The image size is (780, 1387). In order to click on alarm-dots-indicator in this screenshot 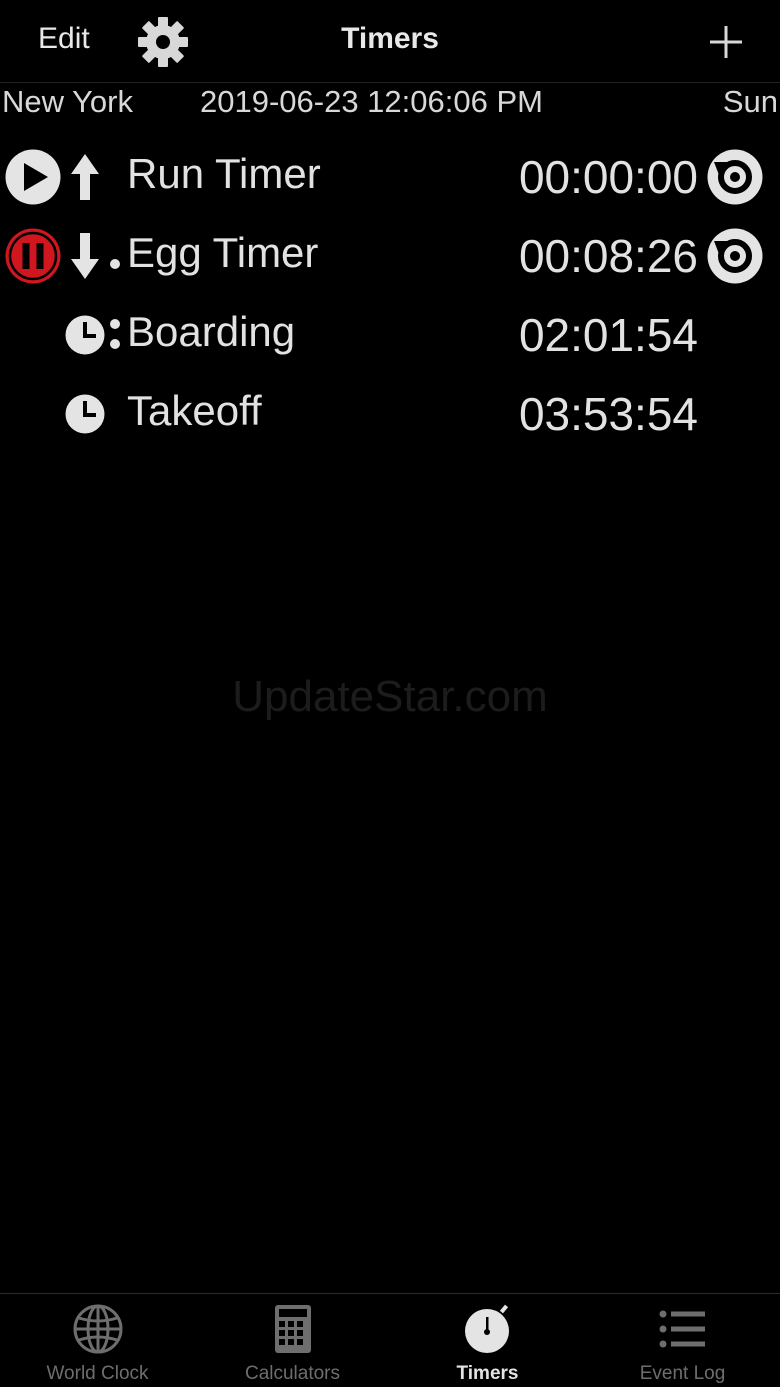, I will do `click(115, 335)`.